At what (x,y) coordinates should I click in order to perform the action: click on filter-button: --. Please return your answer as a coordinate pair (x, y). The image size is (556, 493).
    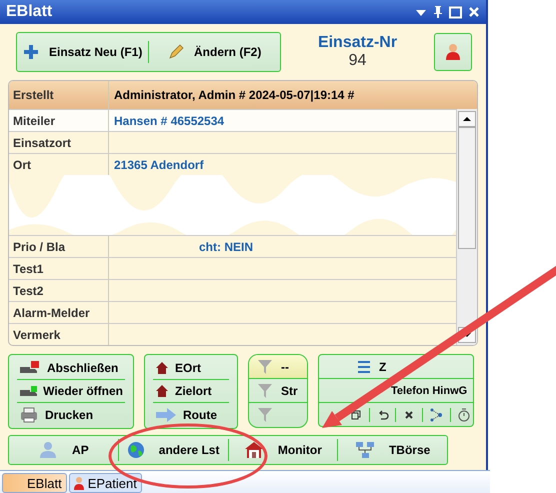
    Looking at the image, I should click on (278, 367).